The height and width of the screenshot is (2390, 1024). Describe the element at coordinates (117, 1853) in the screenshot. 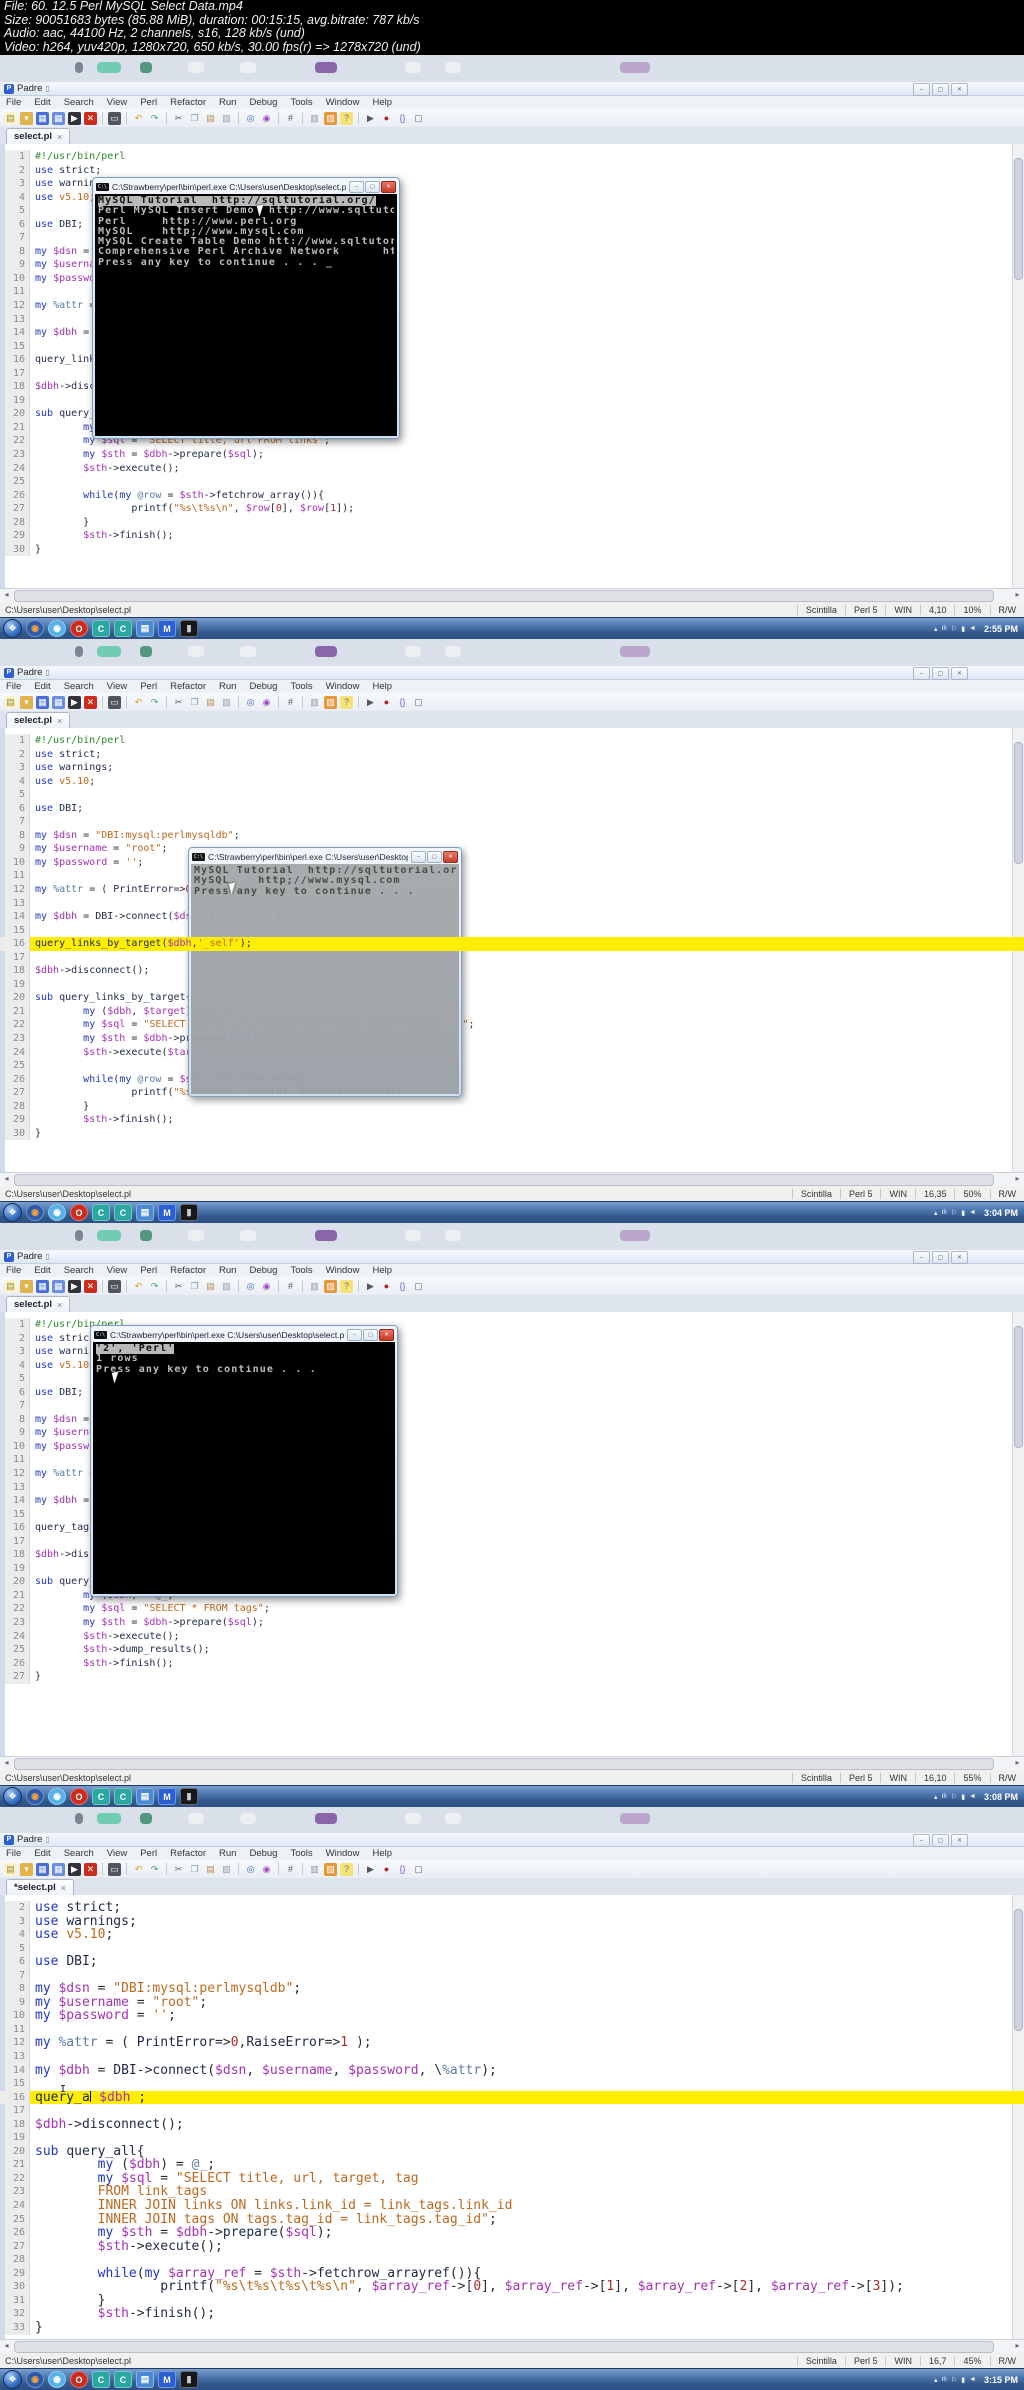

I see `menu-view: View` at that location.